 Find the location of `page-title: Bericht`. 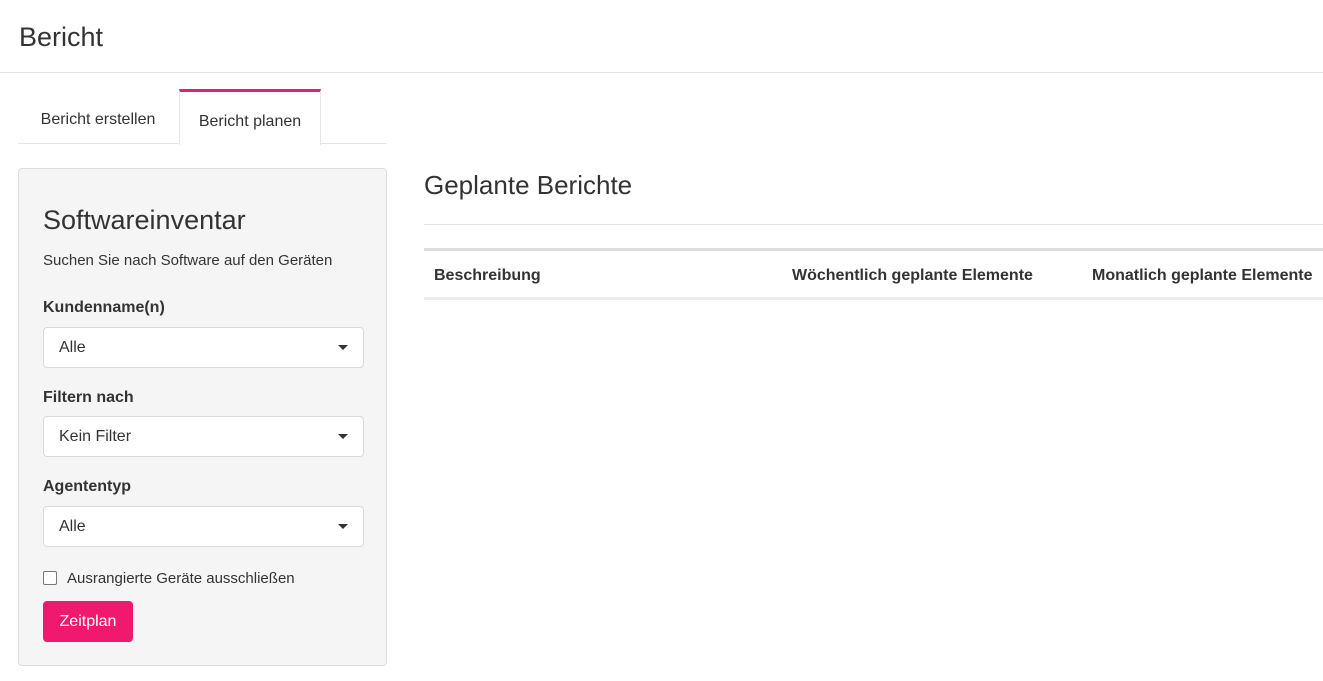

page-title: Bericht is located at coordinates (61, 37).